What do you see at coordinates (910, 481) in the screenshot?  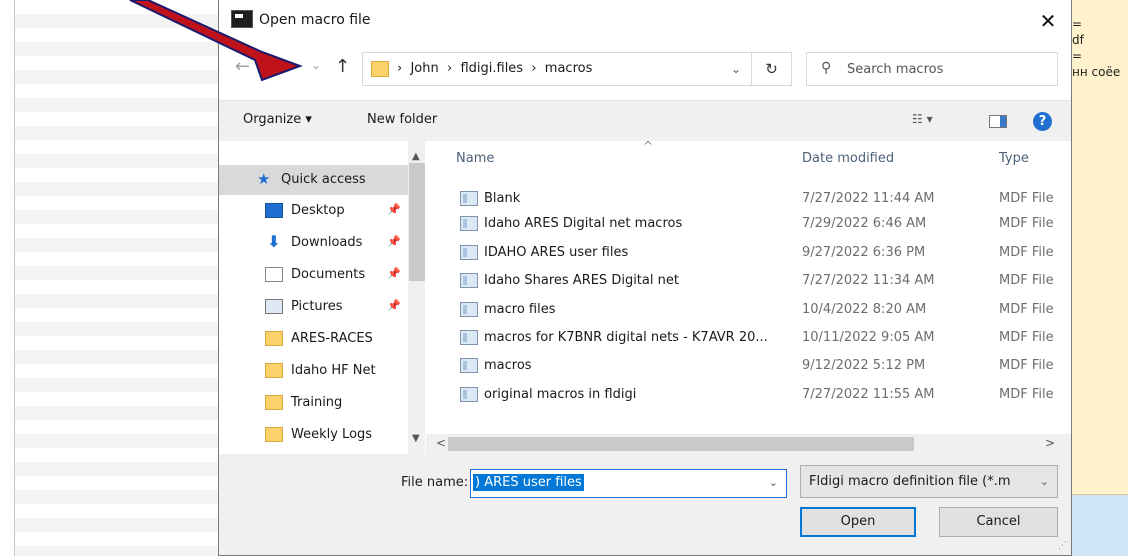 I see `file-type-value: Fldigi macro definition file (*.m` at bounding box center [910, 481].